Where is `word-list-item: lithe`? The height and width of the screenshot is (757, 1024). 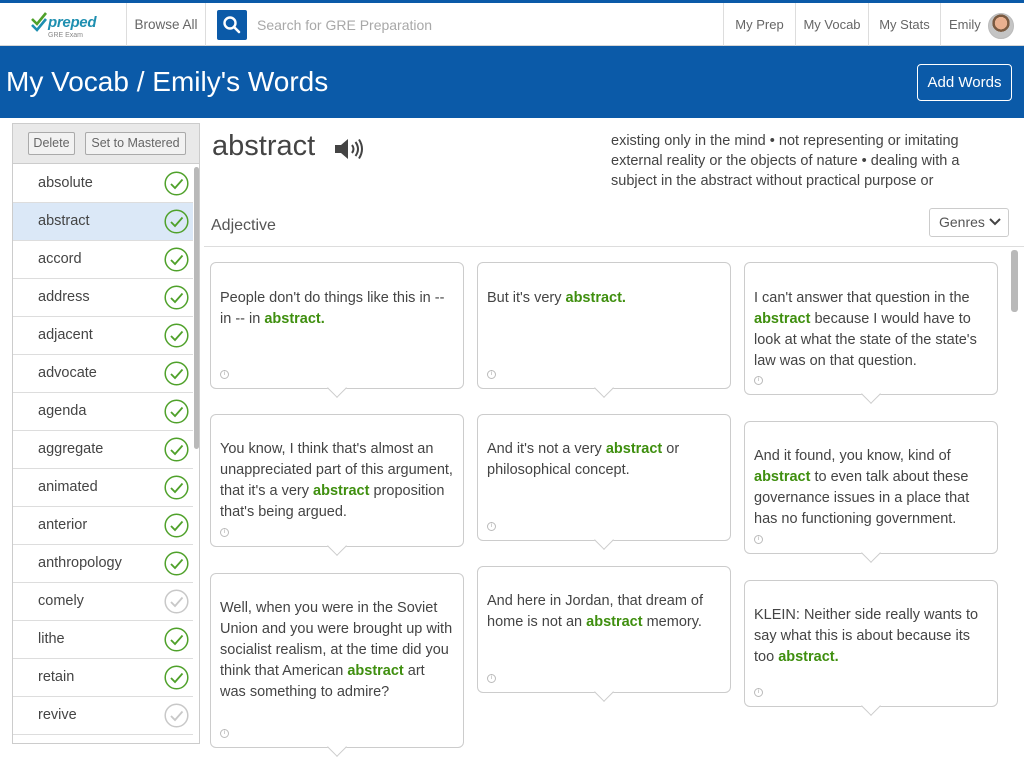
word-list-item: lithe is located at coordinates (103, 640).